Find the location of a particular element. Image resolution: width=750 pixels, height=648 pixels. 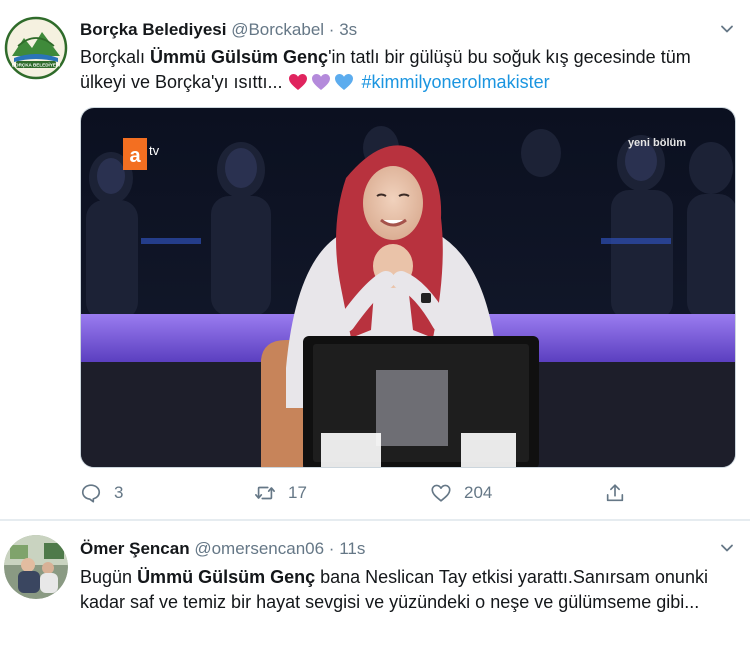

borcka-logo: BORÇKA BELEDİYESİ is located at coordinates (36, 48).